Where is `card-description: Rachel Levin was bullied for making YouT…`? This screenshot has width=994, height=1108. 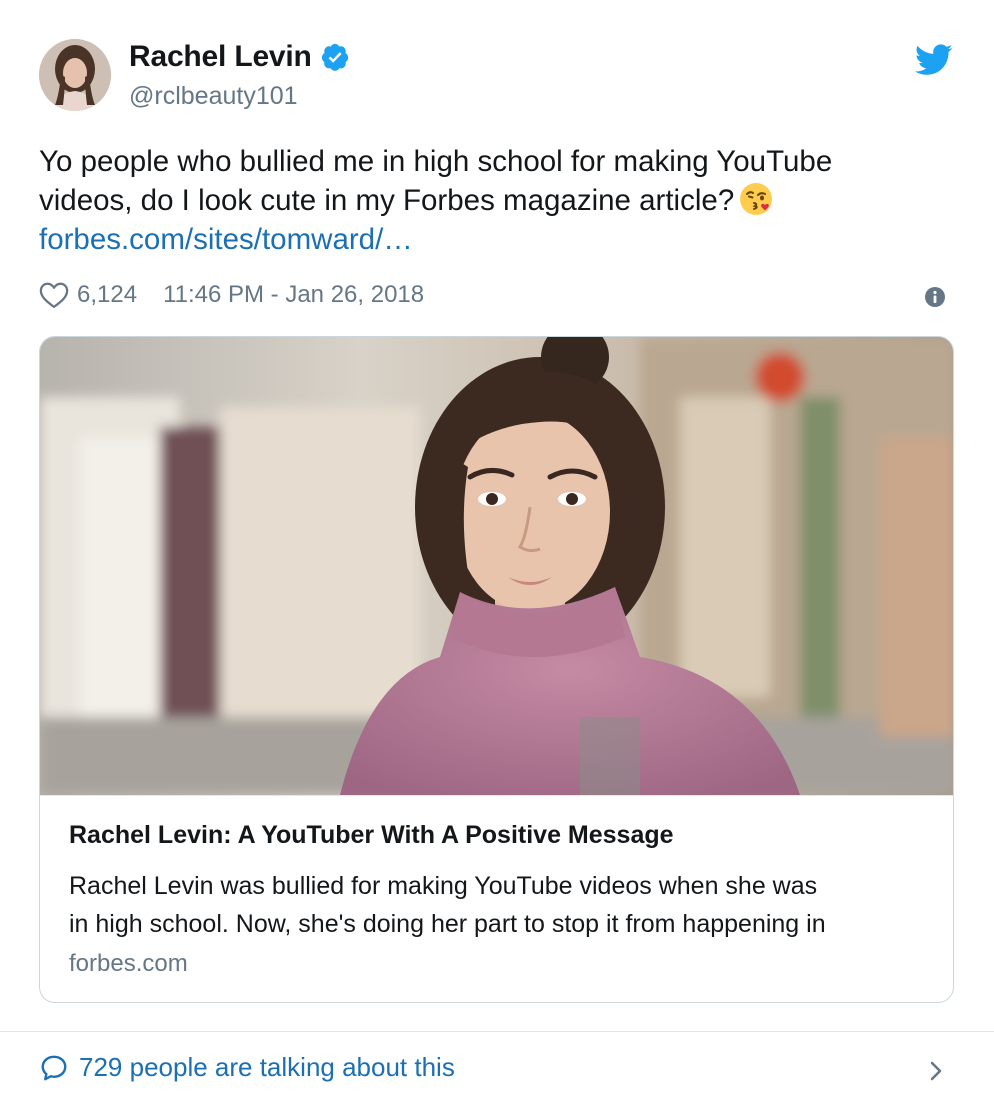
card-description: Rachel Levin was bullied for making YouT… is located at coordinates (499, 905).